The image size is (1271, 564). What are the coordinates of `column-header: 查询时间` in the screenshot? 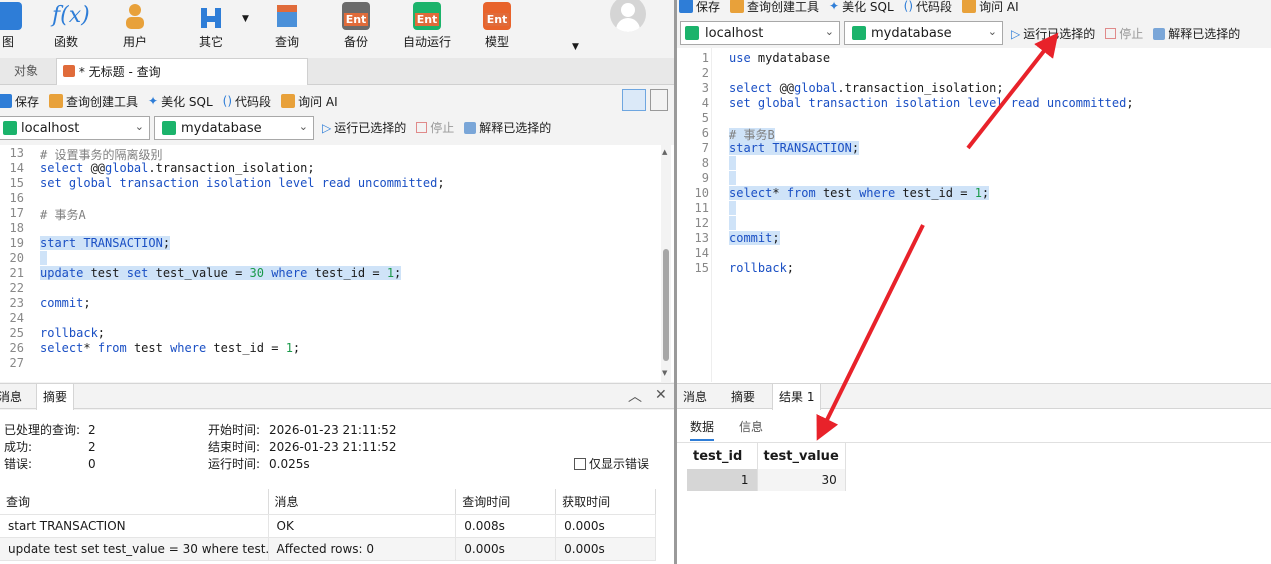 It's located at (506, 502).